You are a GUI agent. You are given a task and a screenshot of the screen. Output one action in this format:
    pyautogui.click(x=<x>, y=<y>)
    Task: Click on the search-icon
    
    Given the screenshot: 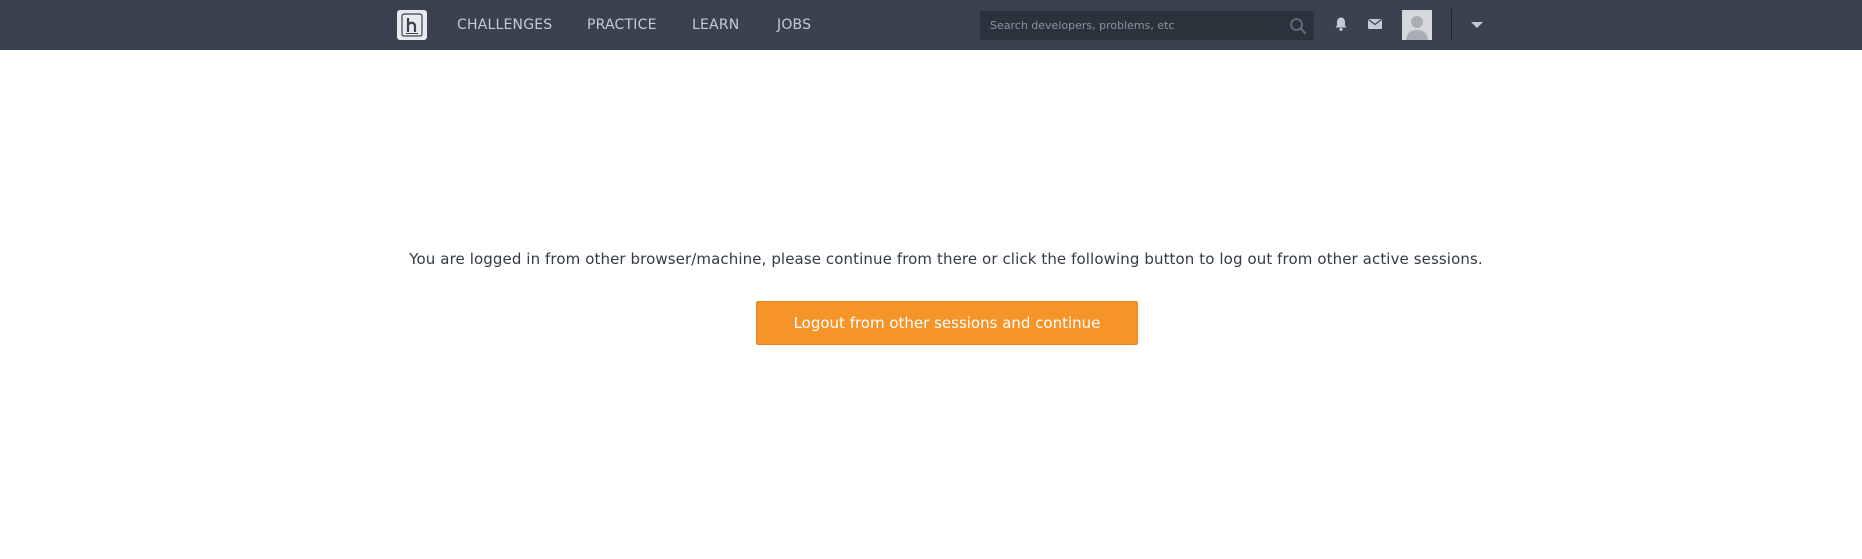 What is the action you would take?
    pyautogui.click(x=1298, y=26)
    